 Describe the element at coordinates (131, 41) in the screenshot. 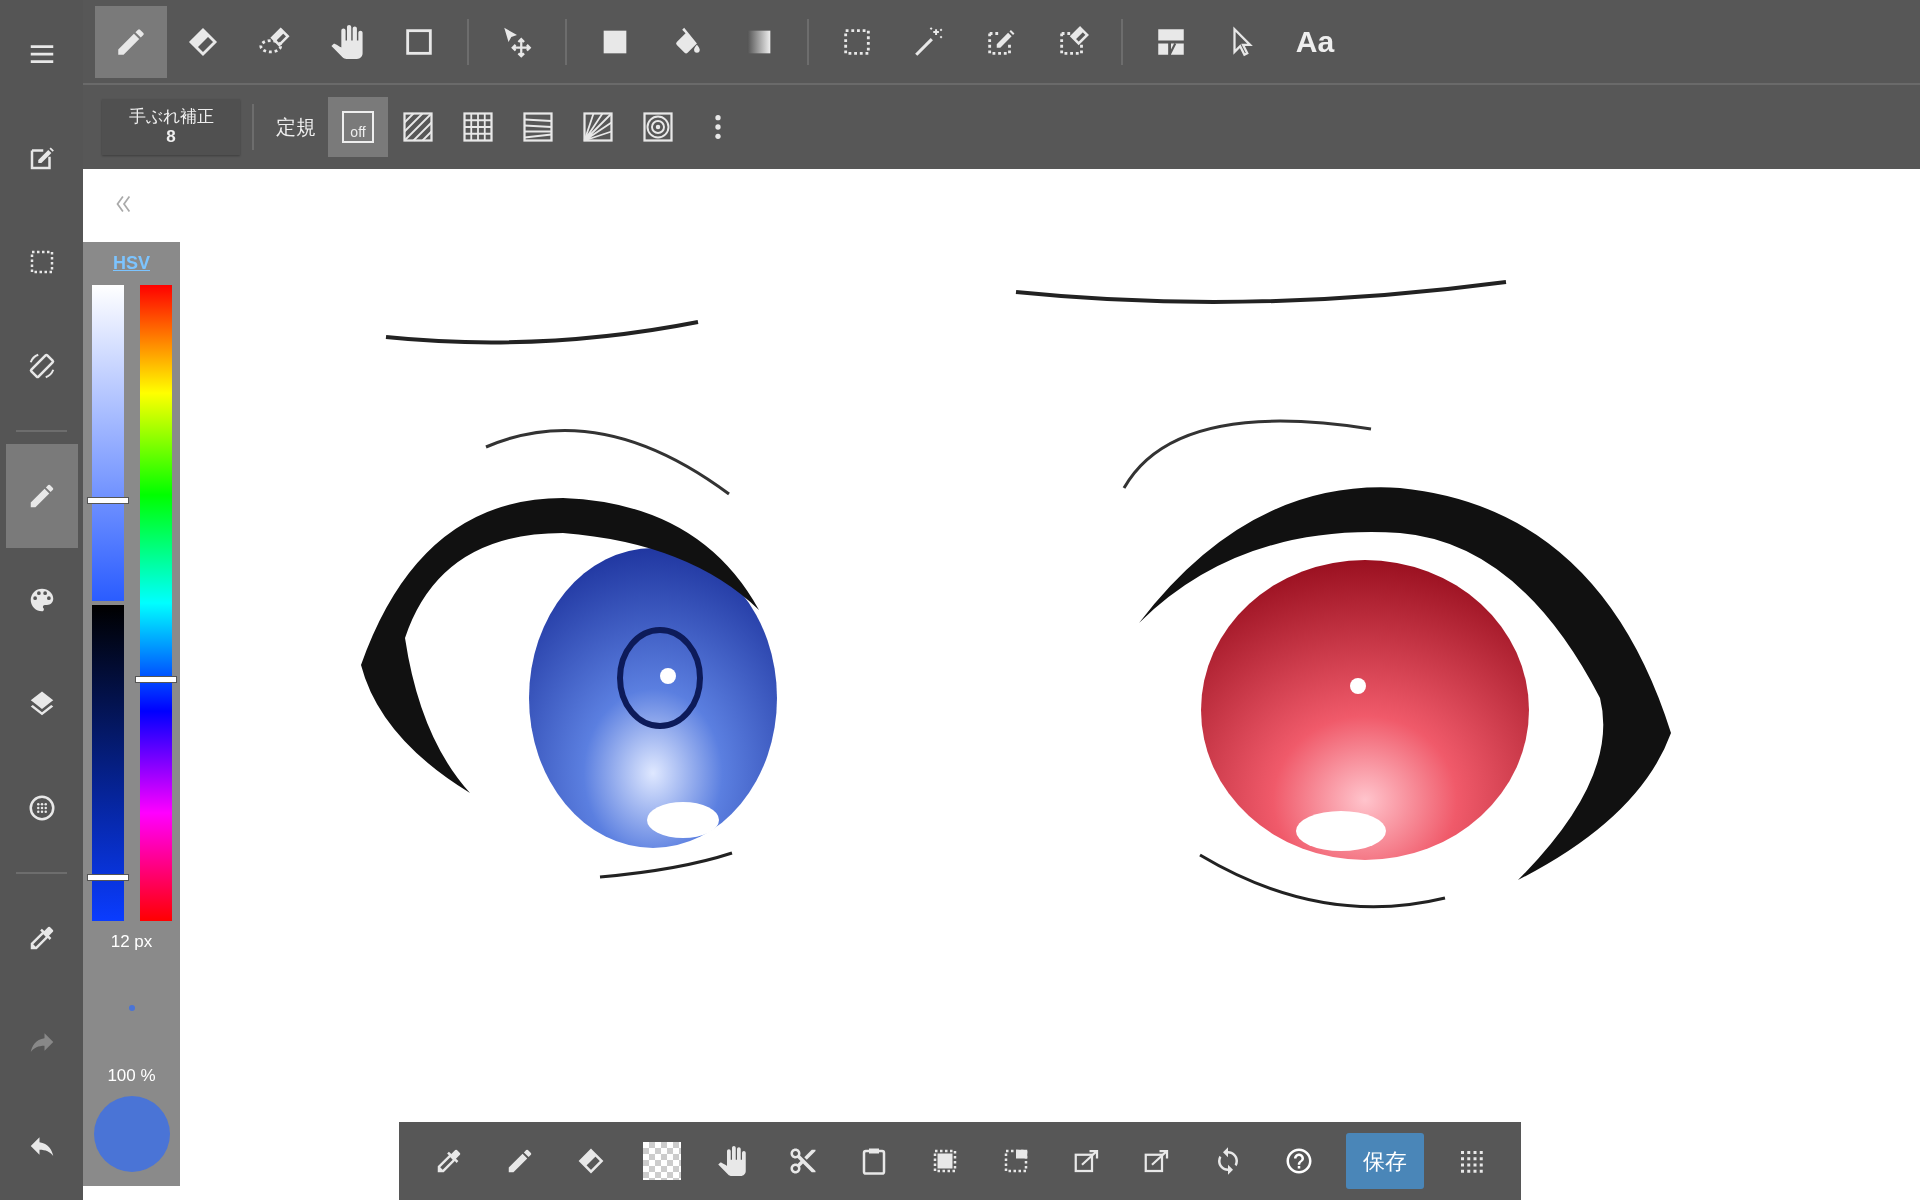

I see `tool-button` at that location.